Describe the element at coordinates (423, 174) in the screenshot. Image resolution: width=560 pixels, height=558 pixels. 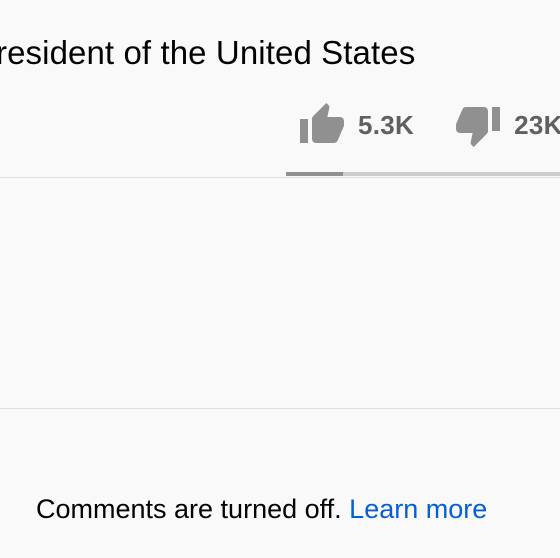
I see `sentiment-bar` at that location.